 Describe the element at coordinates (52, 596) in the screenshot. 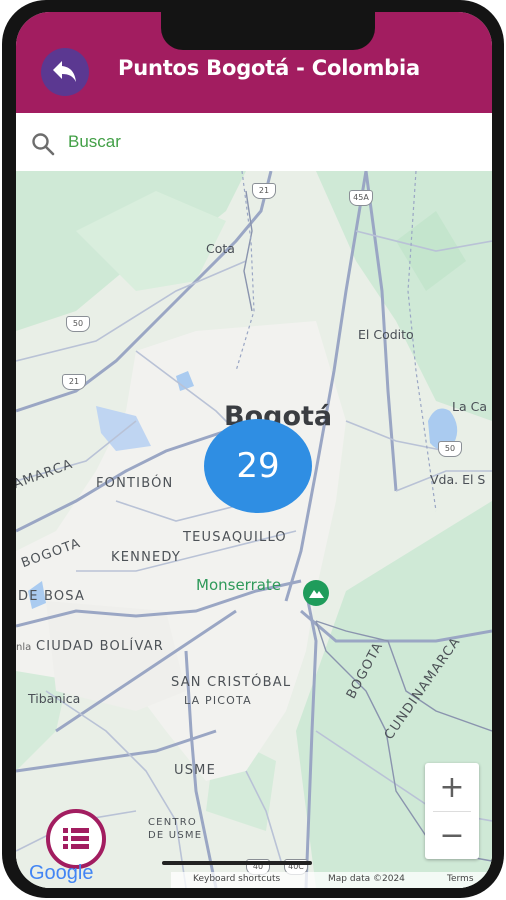

I see `map-label-de-bosa: DE BOSA` at that location.